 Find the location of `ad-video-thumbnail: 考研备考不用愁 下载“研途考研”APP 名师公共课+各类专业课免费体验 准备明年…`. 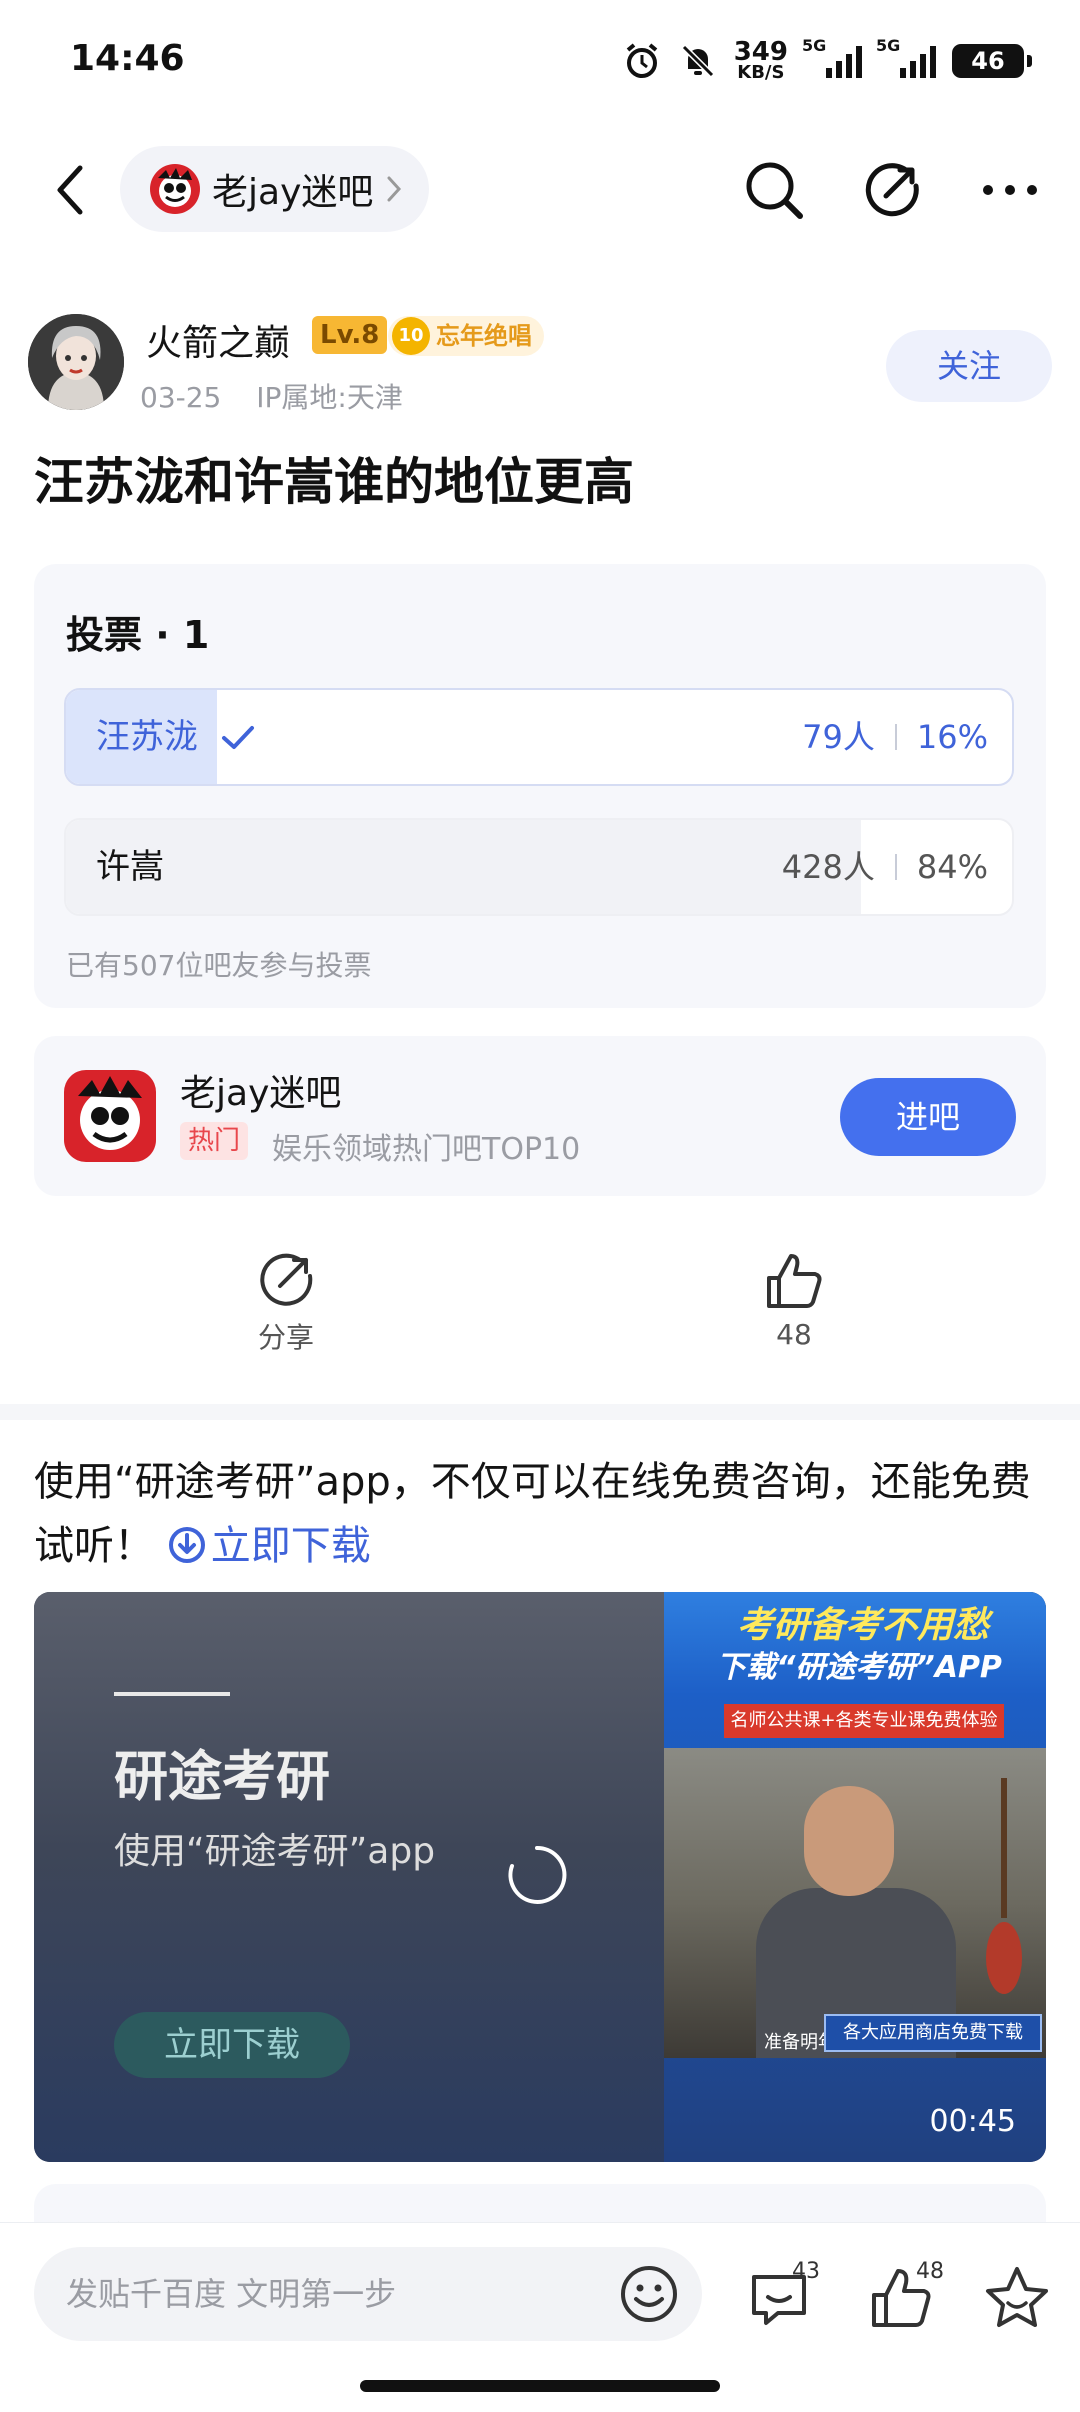

ad-video-thumbnail: 考研备考不用愁 下载“研途考研”APP 名师公共课+各类专业课免费体验 准备明年… is located at coordinates (855, 1877).